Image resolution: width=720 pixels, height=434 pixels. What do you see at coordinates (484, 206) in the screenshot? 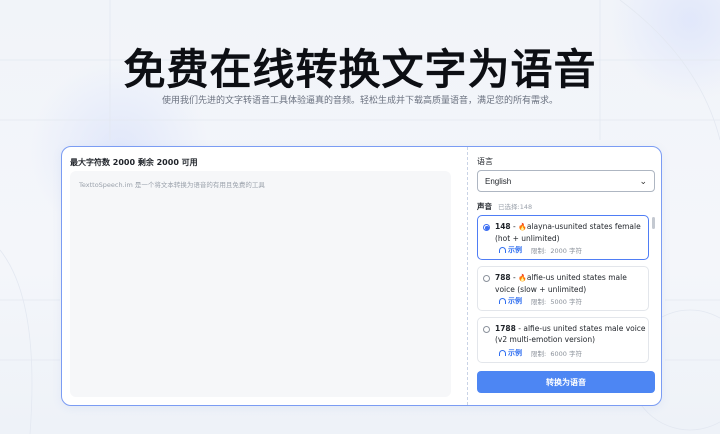
I see `voice-label: 声音` at bounding box center [484, 206].